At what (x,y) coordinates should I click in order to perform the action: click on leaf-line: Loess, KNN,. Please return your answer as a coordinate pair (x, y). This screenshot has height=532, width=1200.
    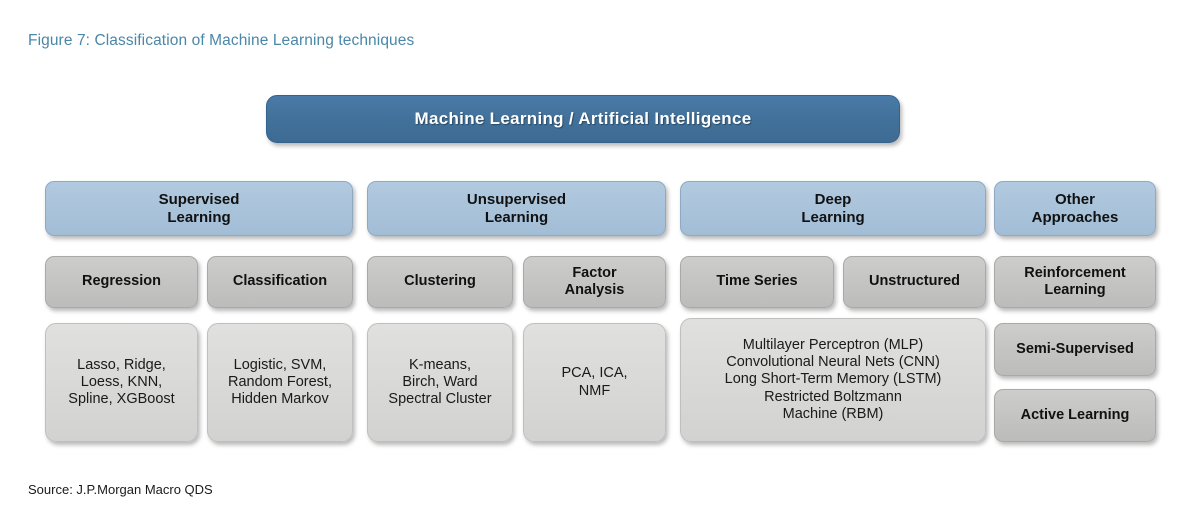
    Looking at the image, I should click on (121, 381).